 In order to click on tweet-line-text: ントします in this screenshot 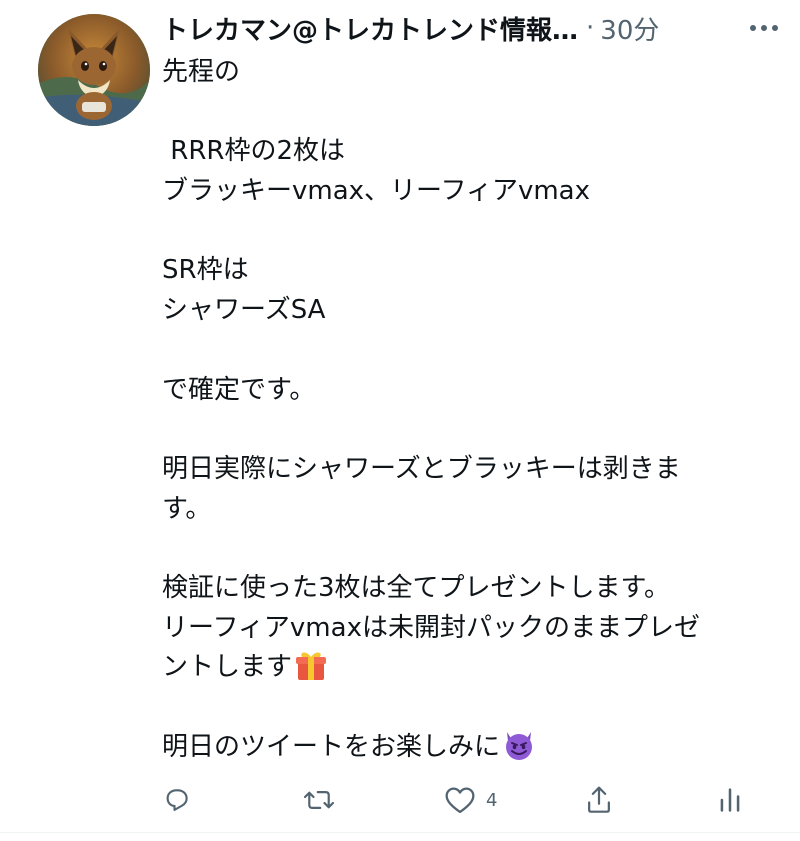, I will do `click(227, 667)`.